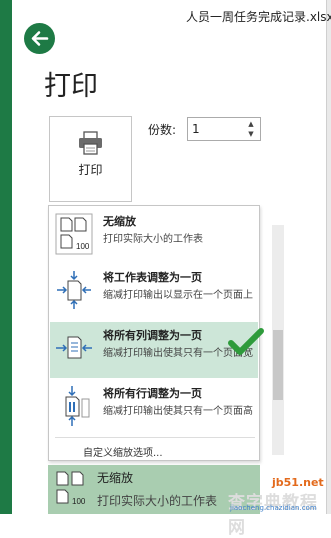 The height and width of the screenshot is (538, 331). What do you see at coordinates (162, 130) in the screenshot?
I see `copies-label: 份数:` at bounding box center [162, 130].